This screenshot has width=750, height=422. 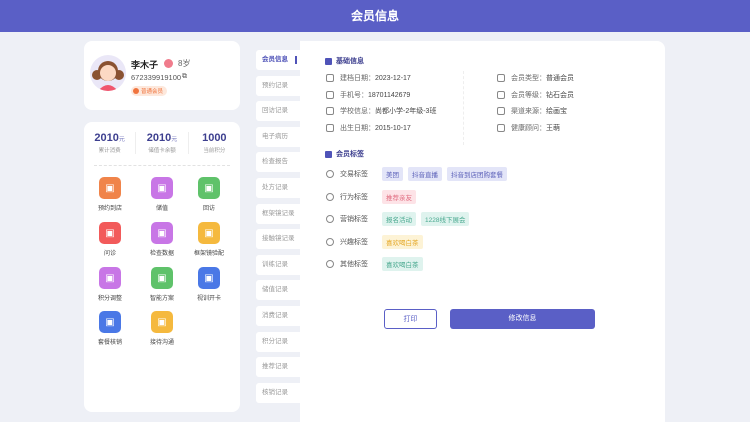 What do you see at coordinates (209, 188) in the screenshot?
I see `chat-icon: ▣` at bounding box center [209, 188].